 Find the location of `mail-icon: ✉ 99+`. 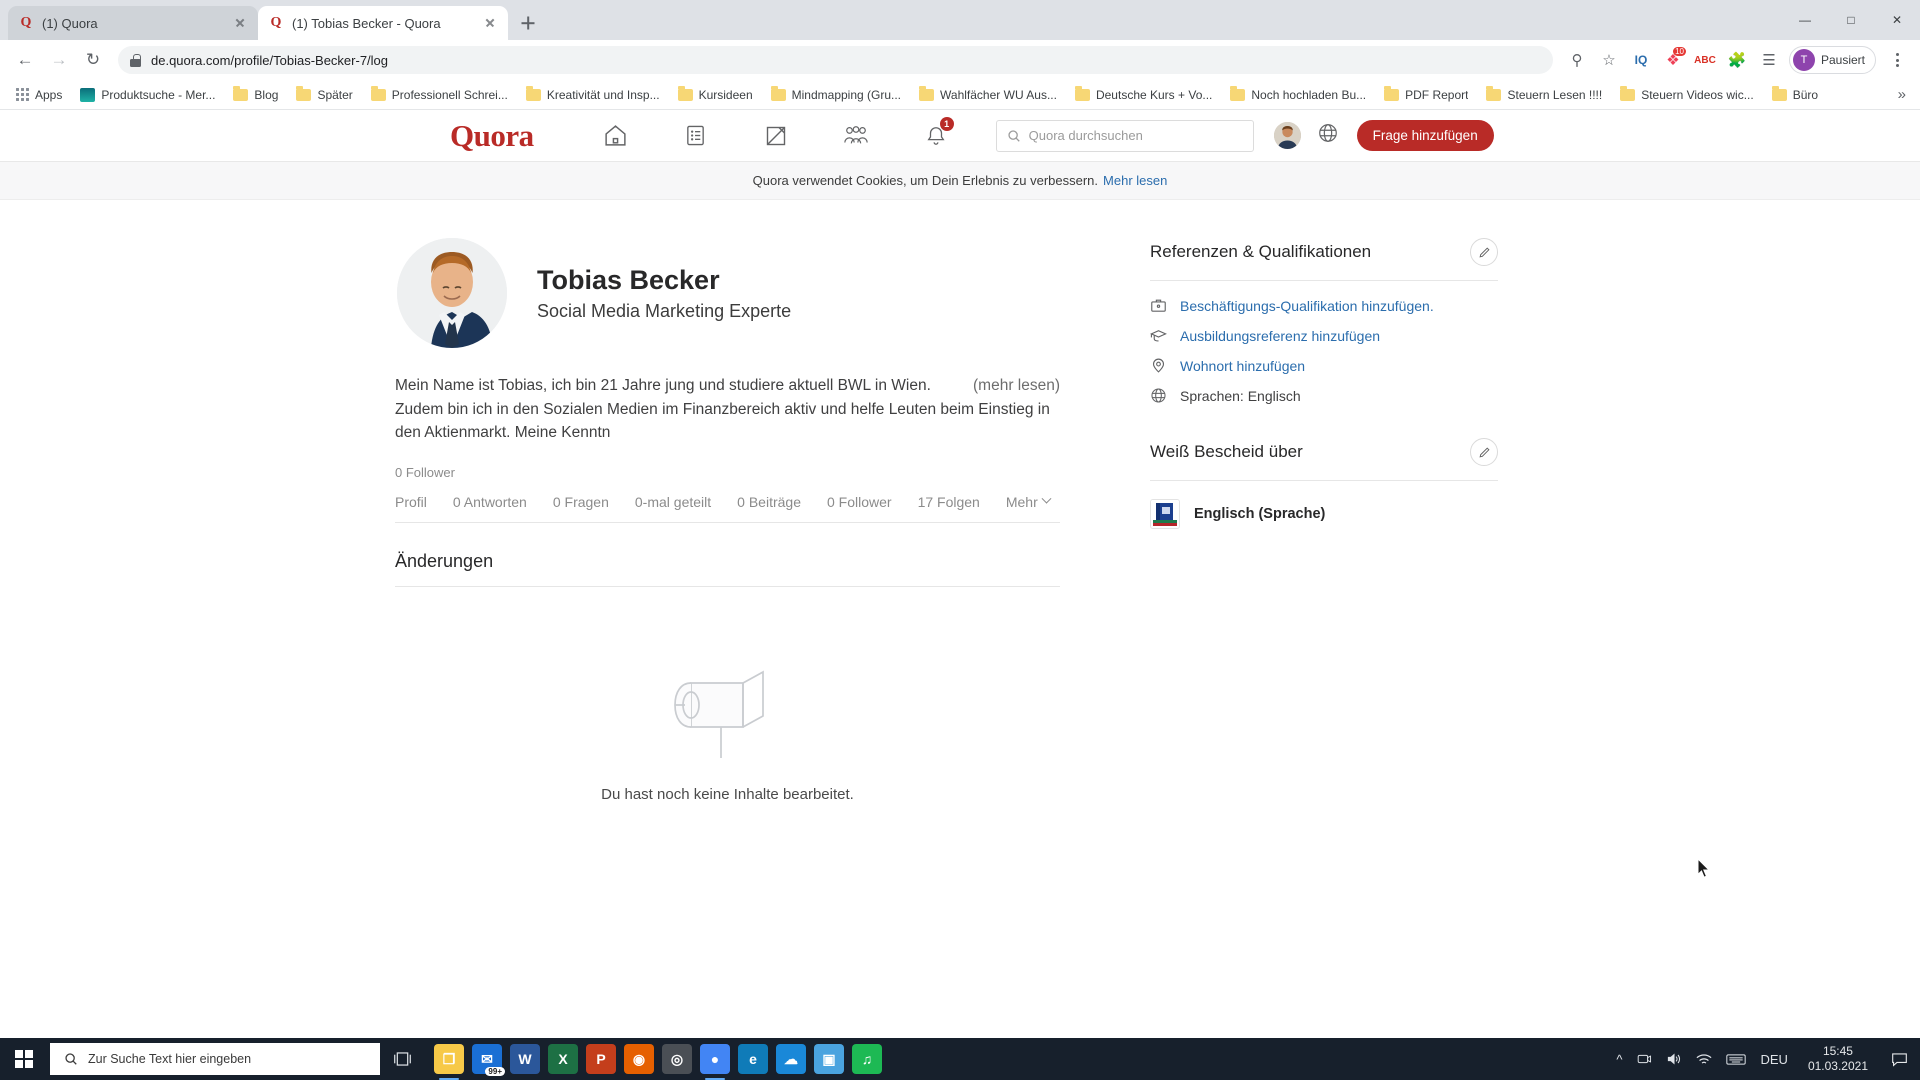

mail-icon: ✉ 99+ is located at coordinates (488, 1060).